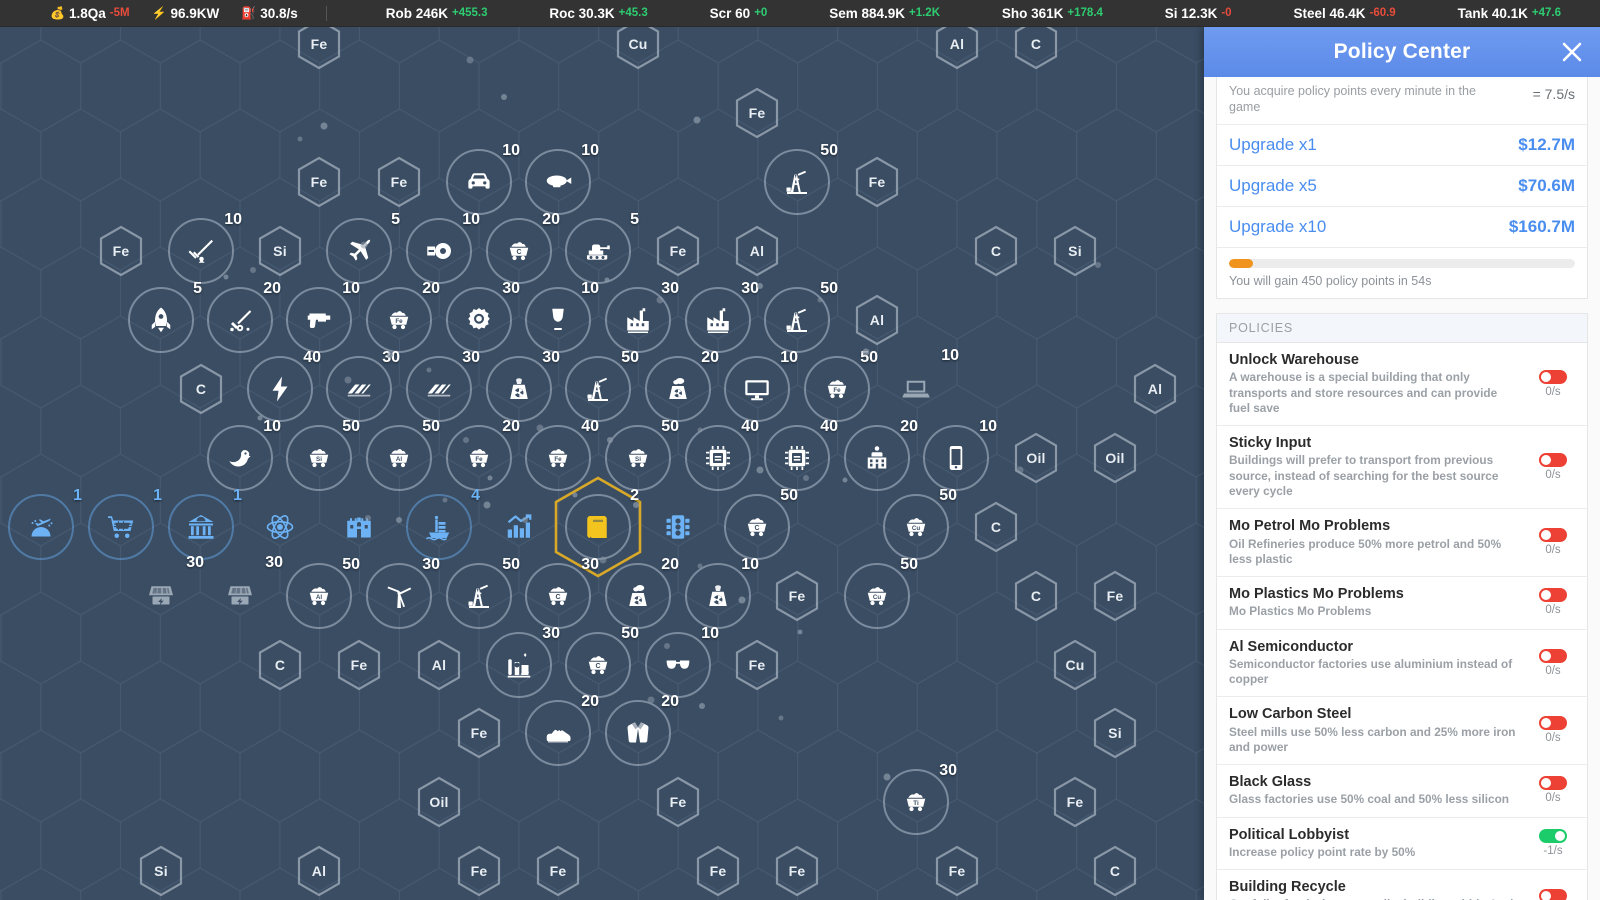 The height and width of the screenshot is (900, 1600). What do you see at coordinates (403, 592) in the screenshot?
I see `building-wind-turbine: 30` at bounding box center [403, 592].